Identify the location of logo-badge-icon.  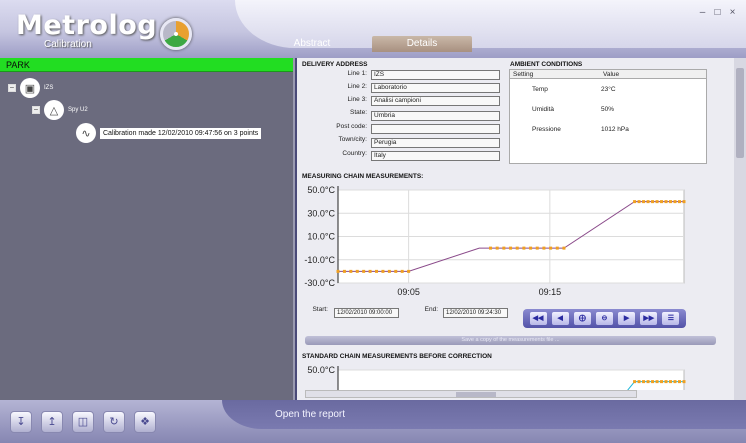
(176, 34).